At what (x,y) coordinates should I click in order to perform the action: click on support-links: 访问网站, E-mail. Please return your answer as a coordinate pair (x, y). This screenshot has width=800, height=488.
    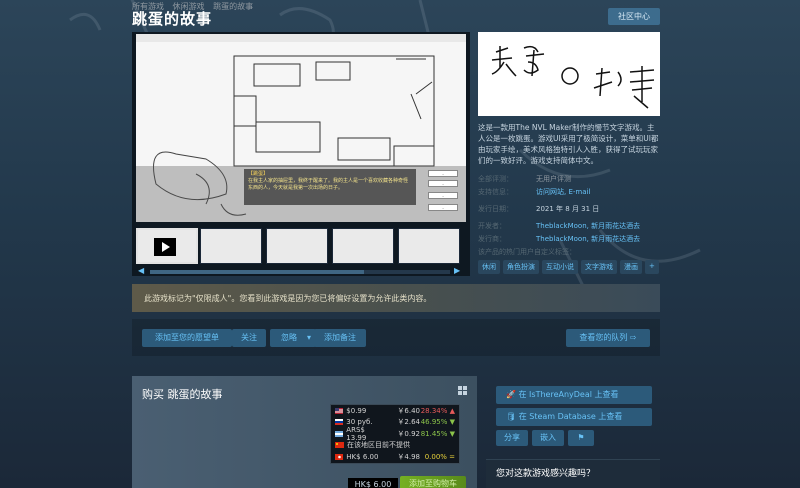
    Looking at the image, I should click on (563, 192).